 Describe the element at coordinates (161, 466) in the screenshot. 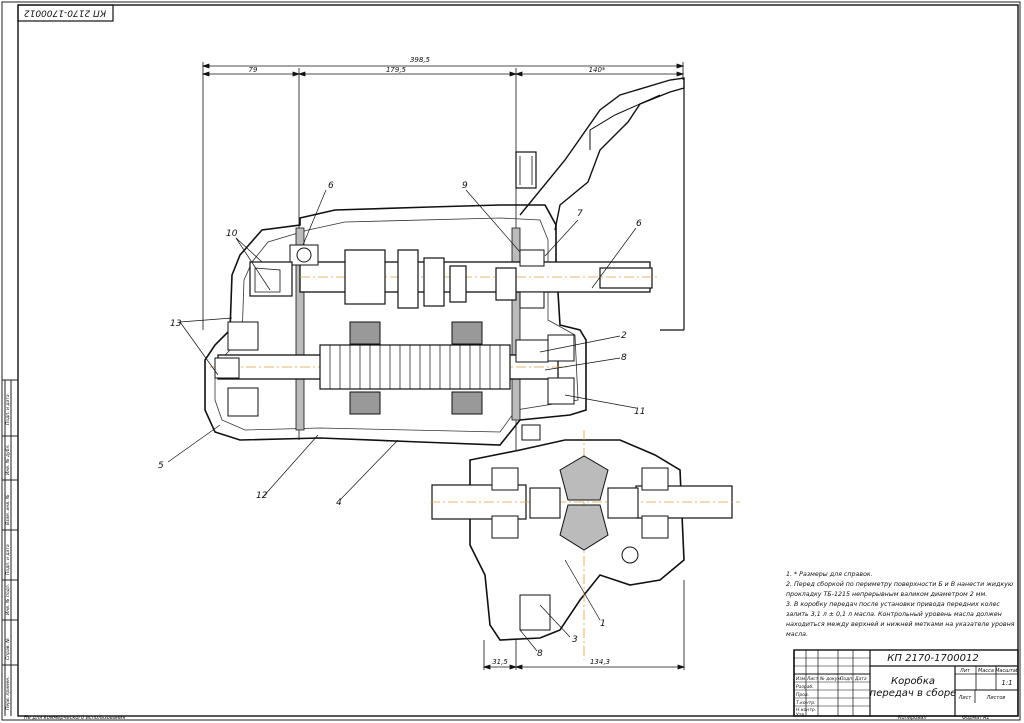

I see `callout-5: 5` at that location.